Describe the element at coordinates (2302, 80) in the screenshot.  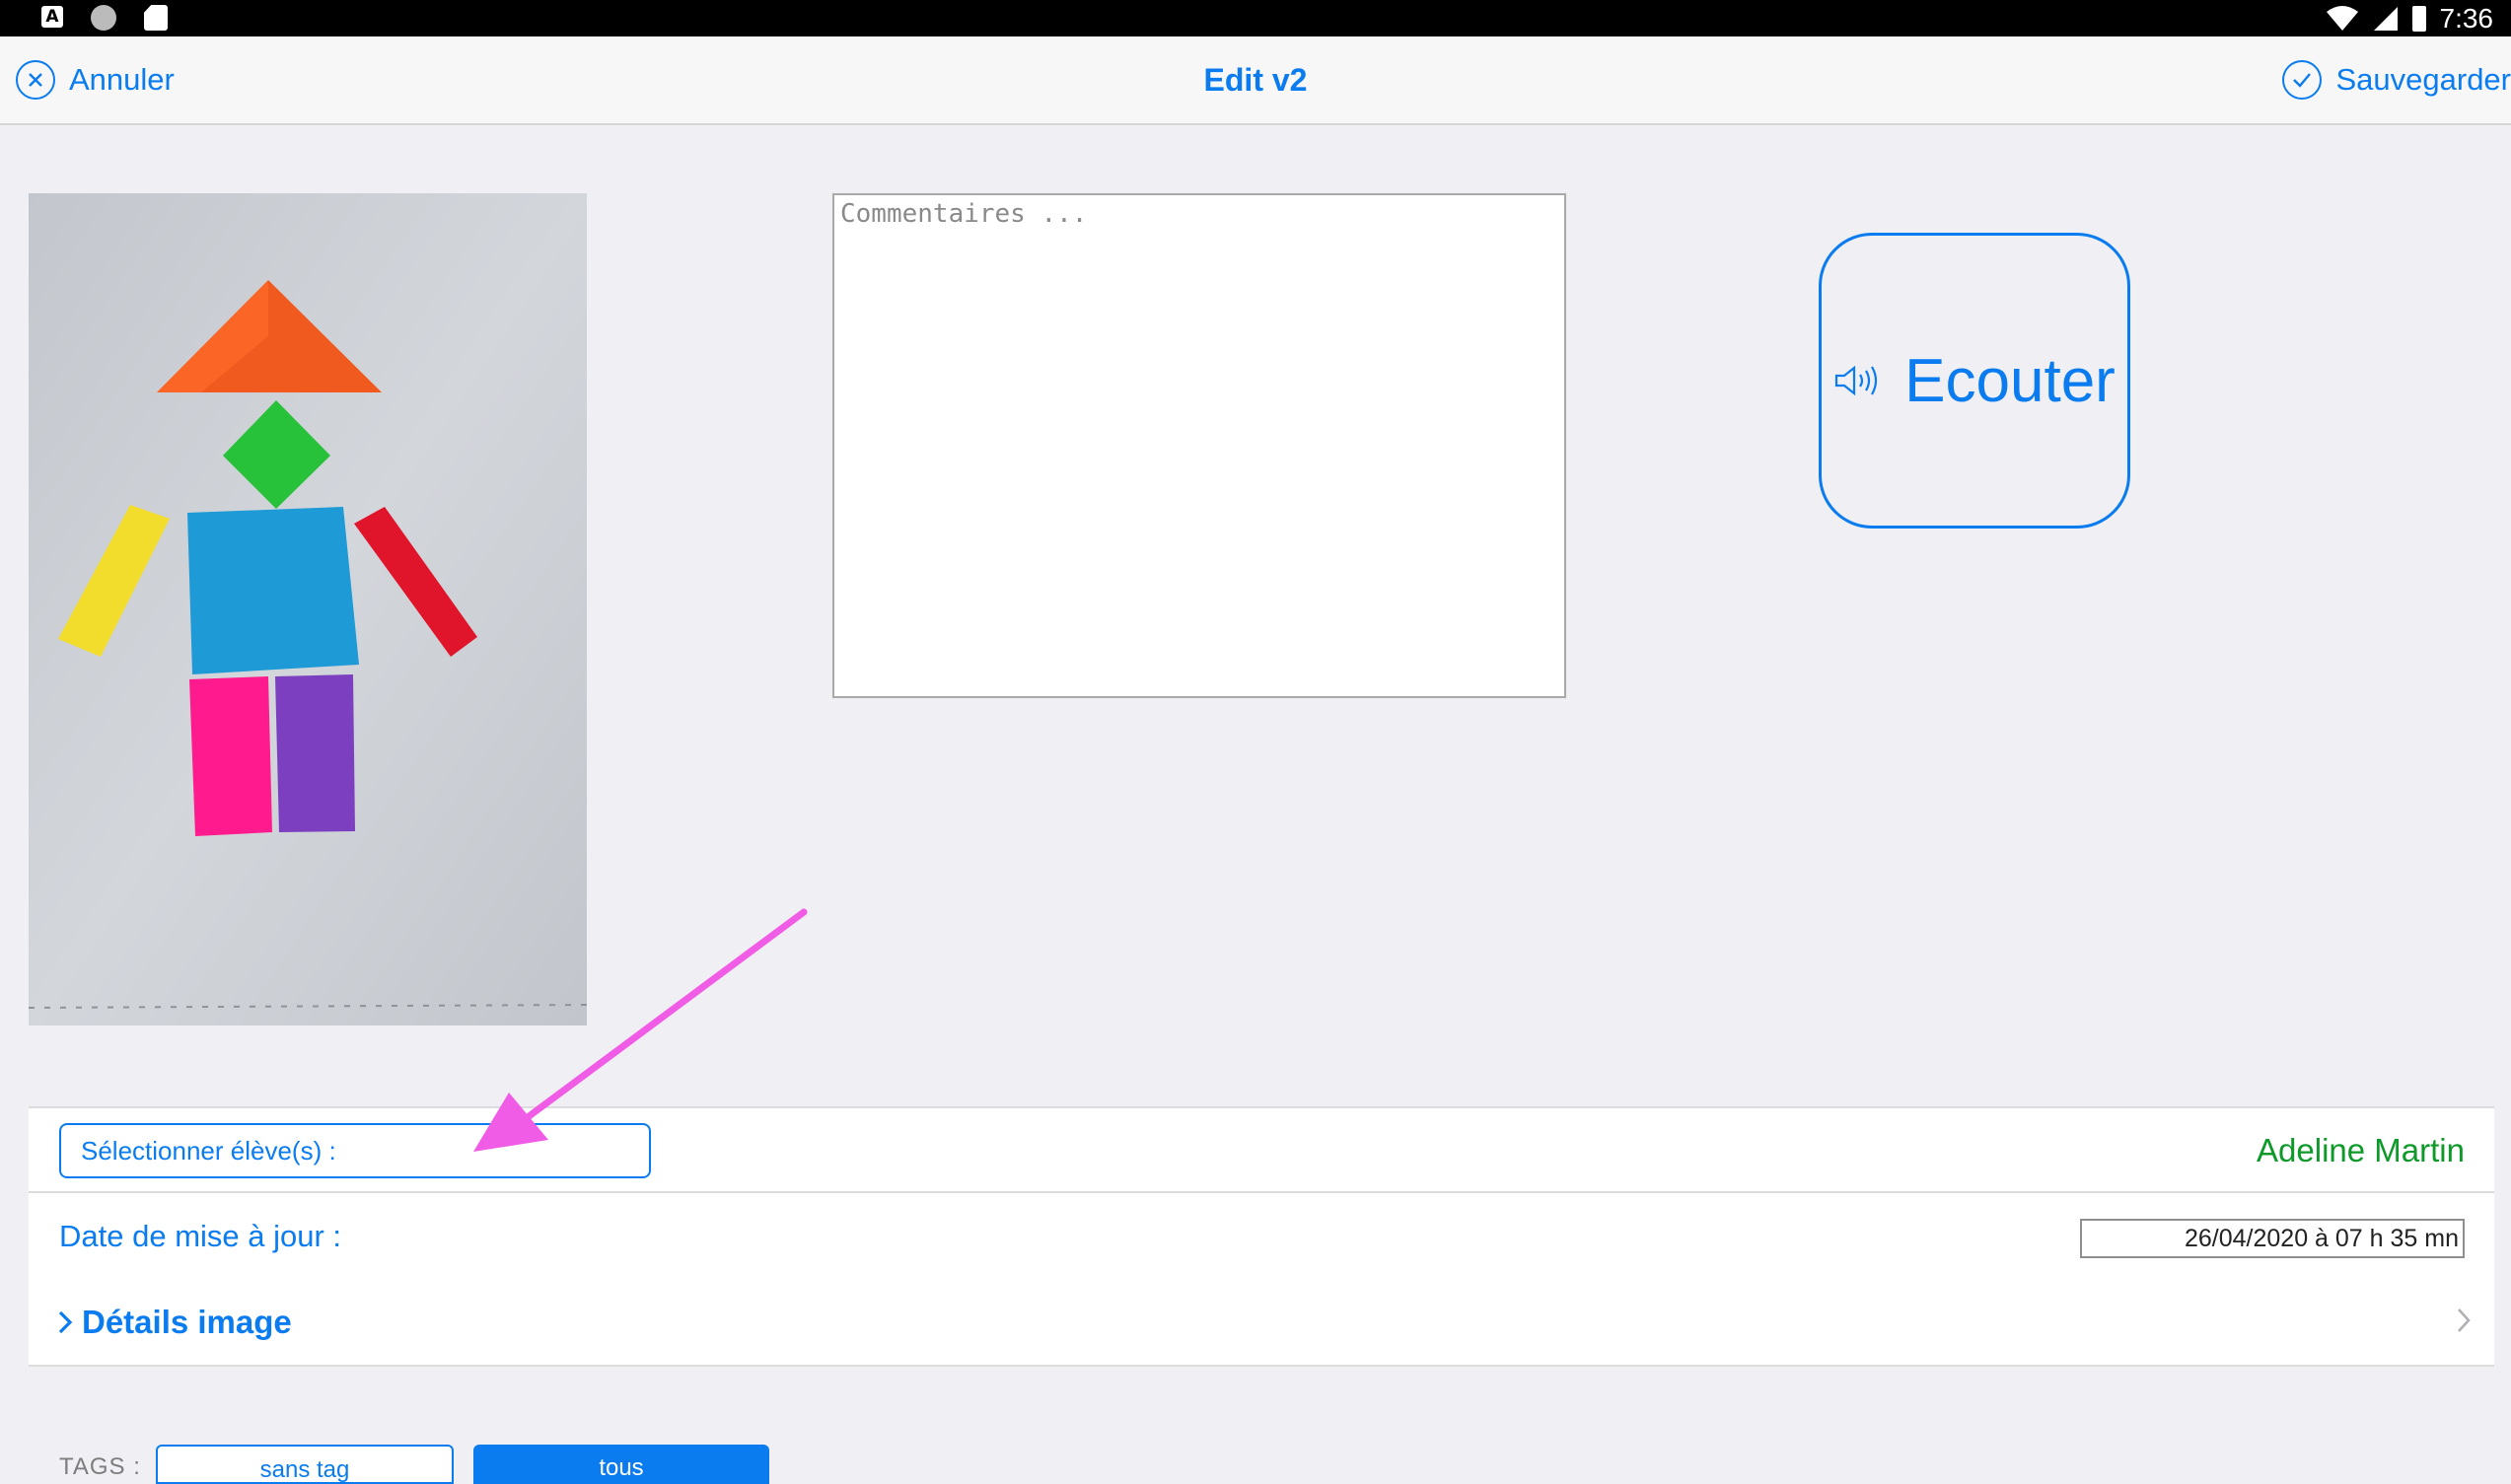
I see `check-icon` at that location.